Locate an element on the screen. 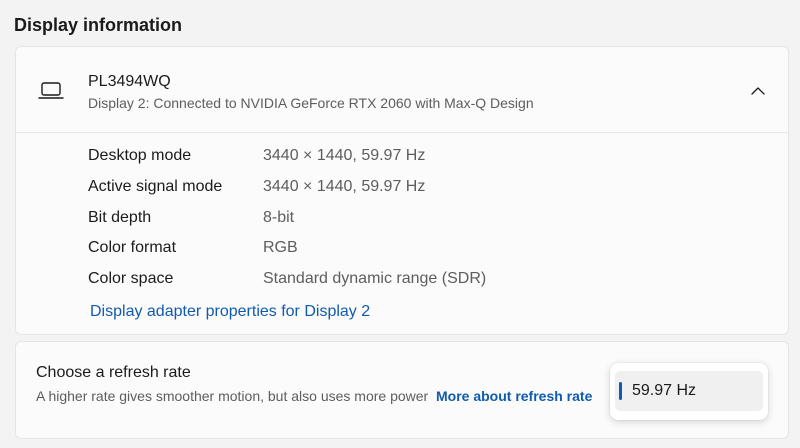 This screenshot has width=800, height=448. refresh-rate-option-selected: 59.97 Hz is located at coordinates (689, 391).